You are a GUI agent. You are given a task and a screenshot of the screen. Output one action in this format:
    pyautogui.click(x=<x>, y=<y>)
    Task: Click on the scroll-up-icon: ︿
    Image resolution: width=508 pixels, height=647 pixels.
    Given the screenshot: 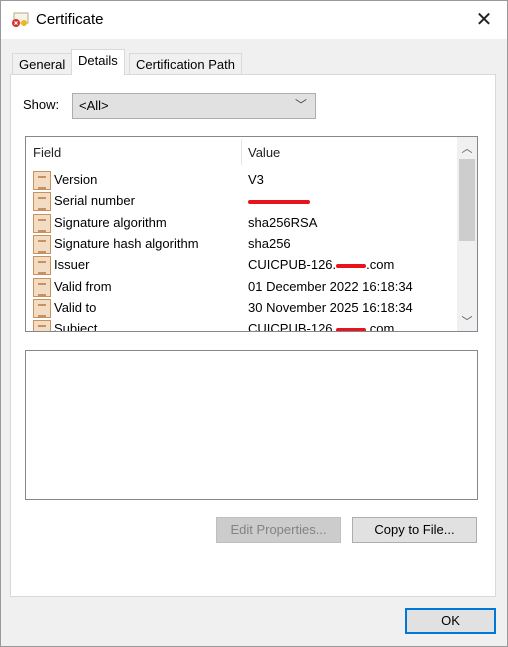 What is the action you would take?
    pyautogui.click(x=467, y=148)
    